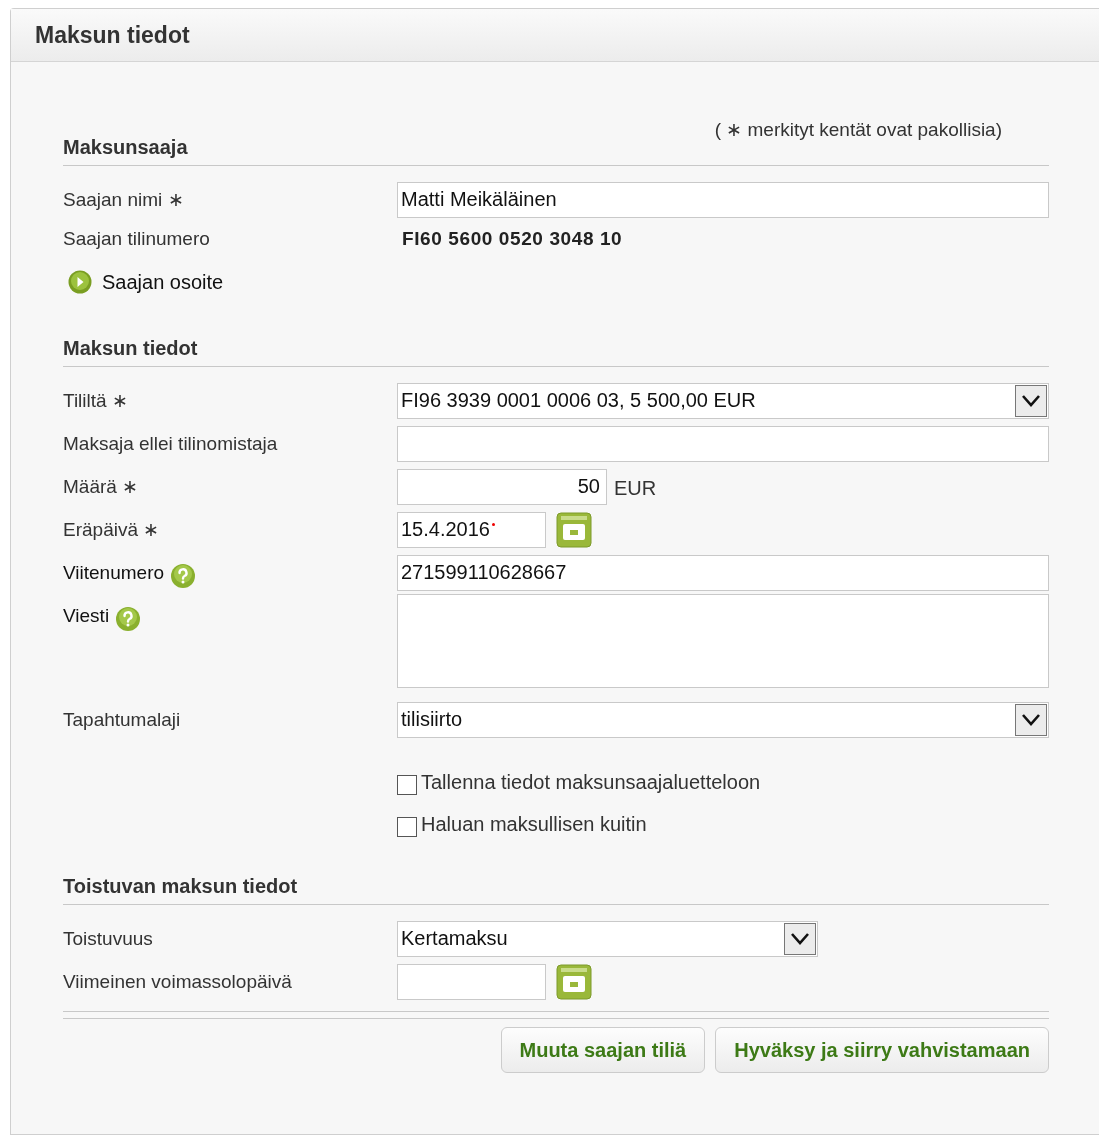 Image resolution: width=1099 pixels, height=1136 pixels. Describe the element at coordinates (130, 348) in the screenshot. I see `section-title: Maksun tiedot` at that location.